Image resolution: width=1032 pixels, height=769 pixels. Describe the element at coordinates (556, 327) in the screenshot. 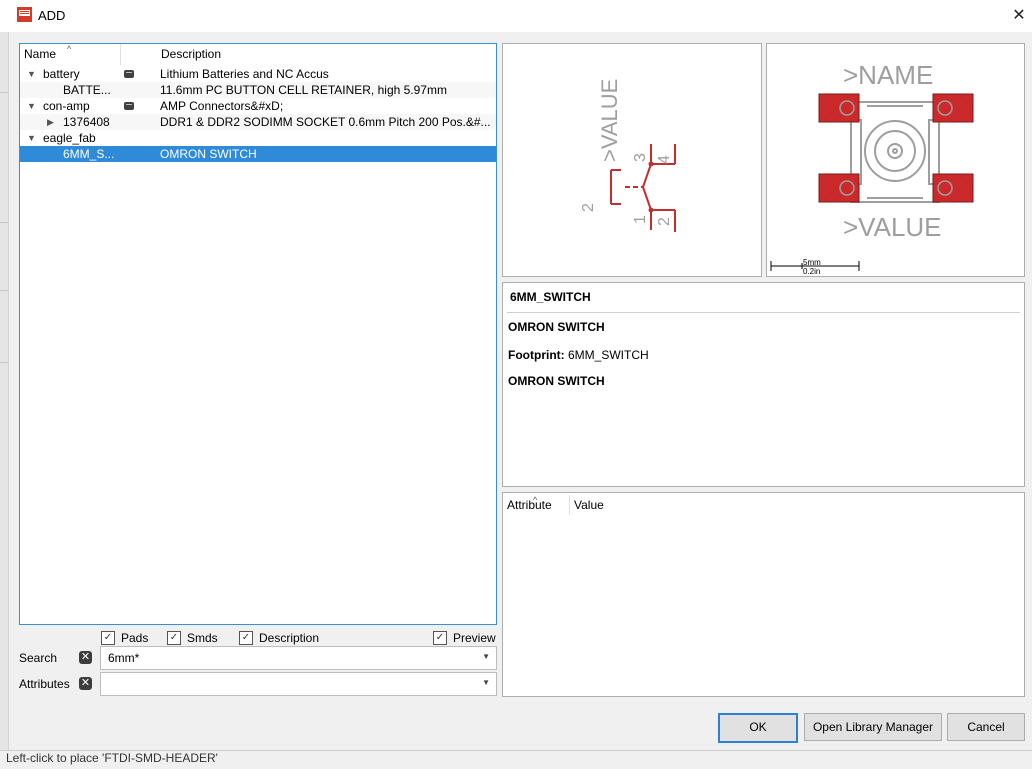

I see `device-description: OMRON SWITCH` at that location.